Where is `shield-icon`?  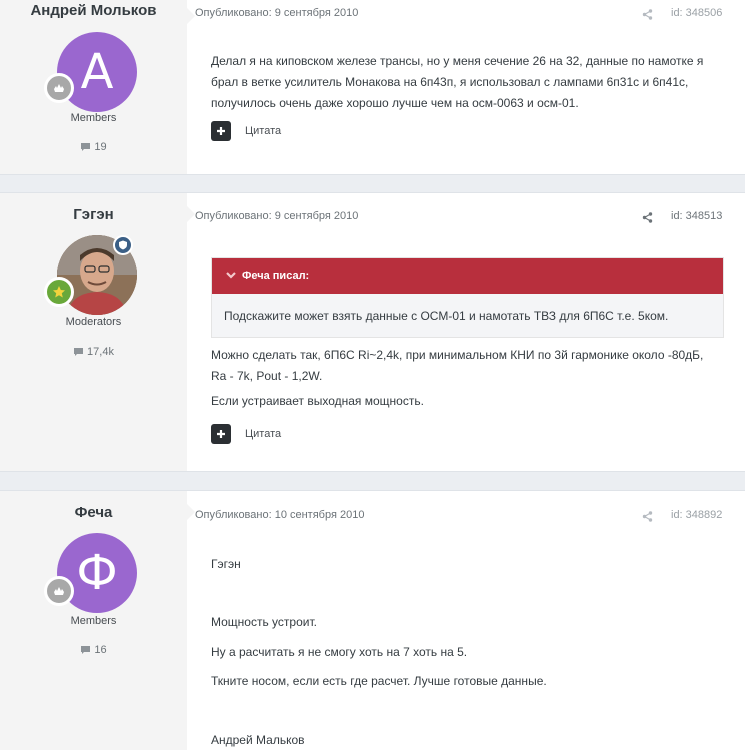 shield-icon is located at coordinates (123, 245).